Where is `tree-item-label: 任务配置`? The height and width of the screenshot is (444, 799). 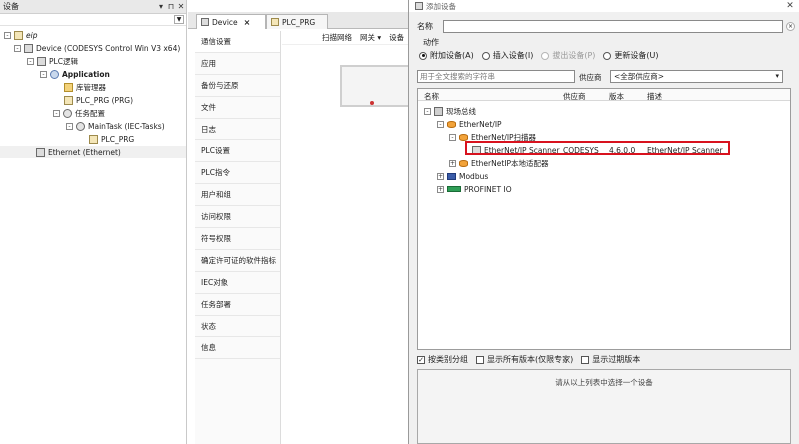 tree-item-label: 任务配置 is located at coordinates (90, 113).